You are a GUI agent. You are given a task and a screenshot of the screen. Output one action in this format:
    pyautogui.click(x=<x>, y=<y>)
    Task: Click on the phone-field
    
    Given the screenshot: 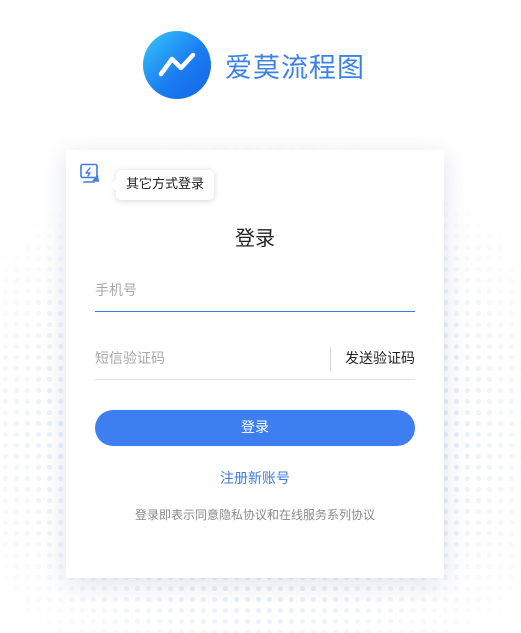 What is the action you would take?
    pyautogui.click(x=255, y=291)
    